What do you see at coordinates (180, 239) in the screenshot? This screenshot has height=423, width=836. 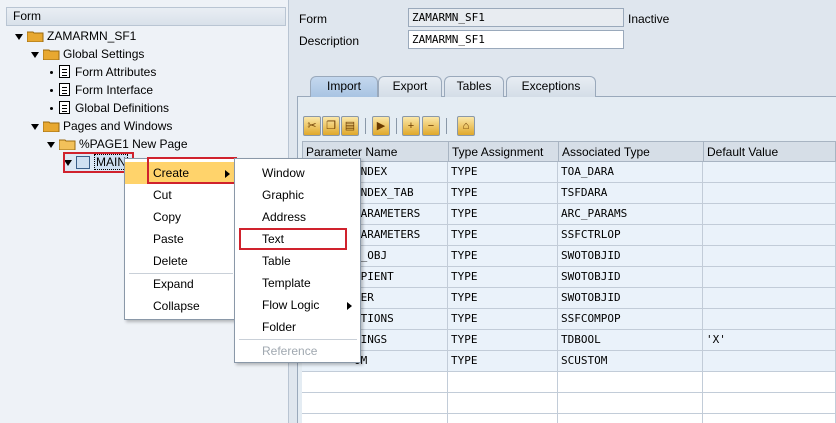 I see `menu-item-paste: Paste` at bounding box center [180, 239].